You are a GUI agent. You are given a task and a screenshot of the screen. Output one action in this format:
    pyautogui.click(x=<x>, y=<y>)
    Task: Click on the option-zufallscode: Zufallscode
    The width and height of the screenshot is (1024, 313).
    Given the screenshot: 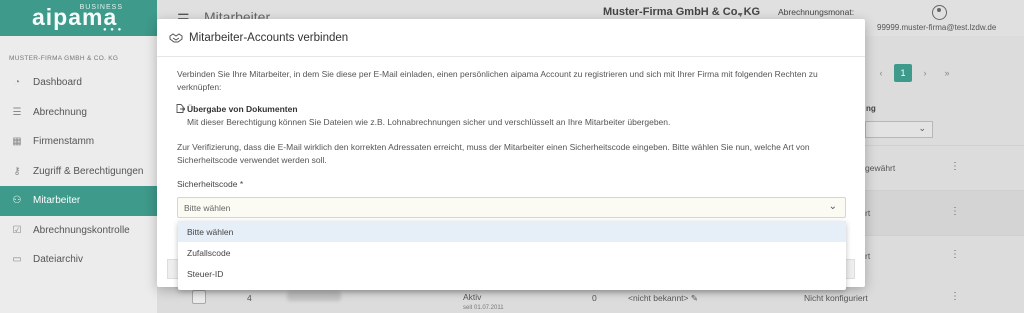 What is the action you would take?
    pyautogui.click(x=512, y=252)
    